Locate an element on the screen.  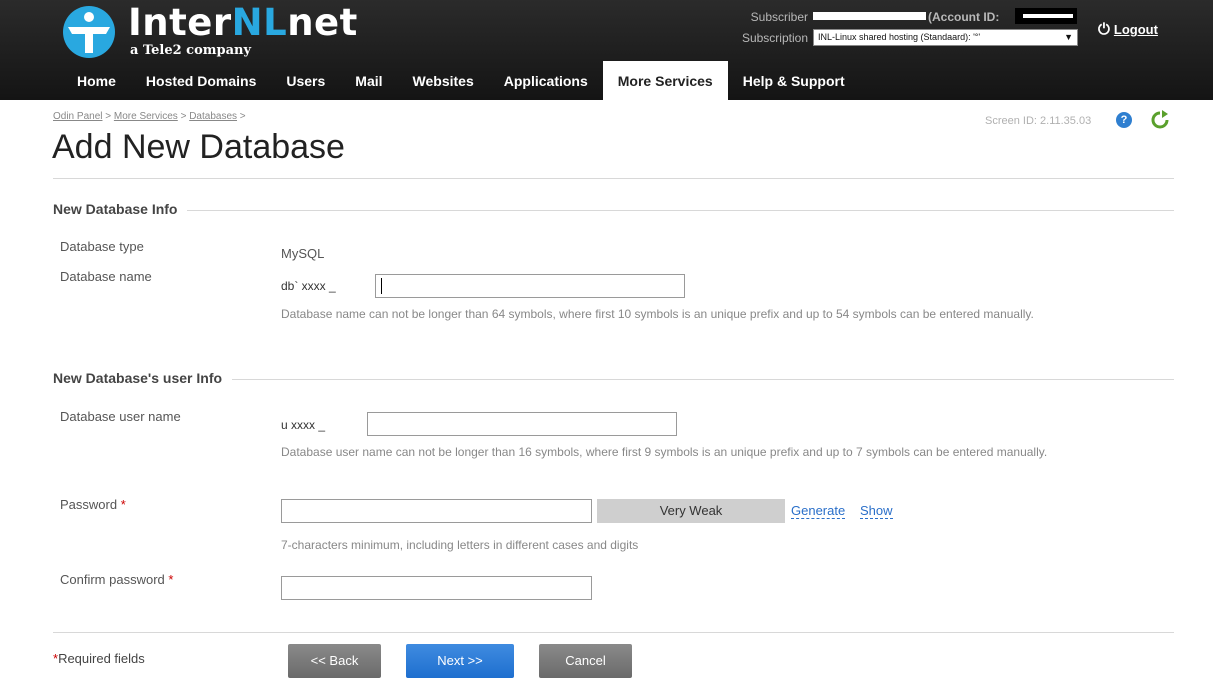
nav-home: Home is located at coordinates (96, 81).